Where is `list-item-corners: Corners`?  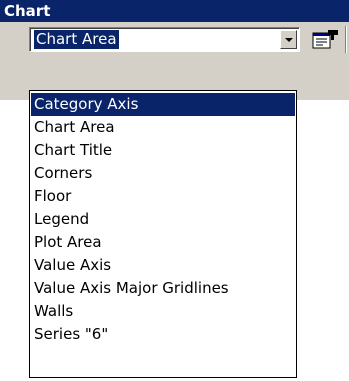
list-item-corners: Corners is located at coordinates (163, 173).